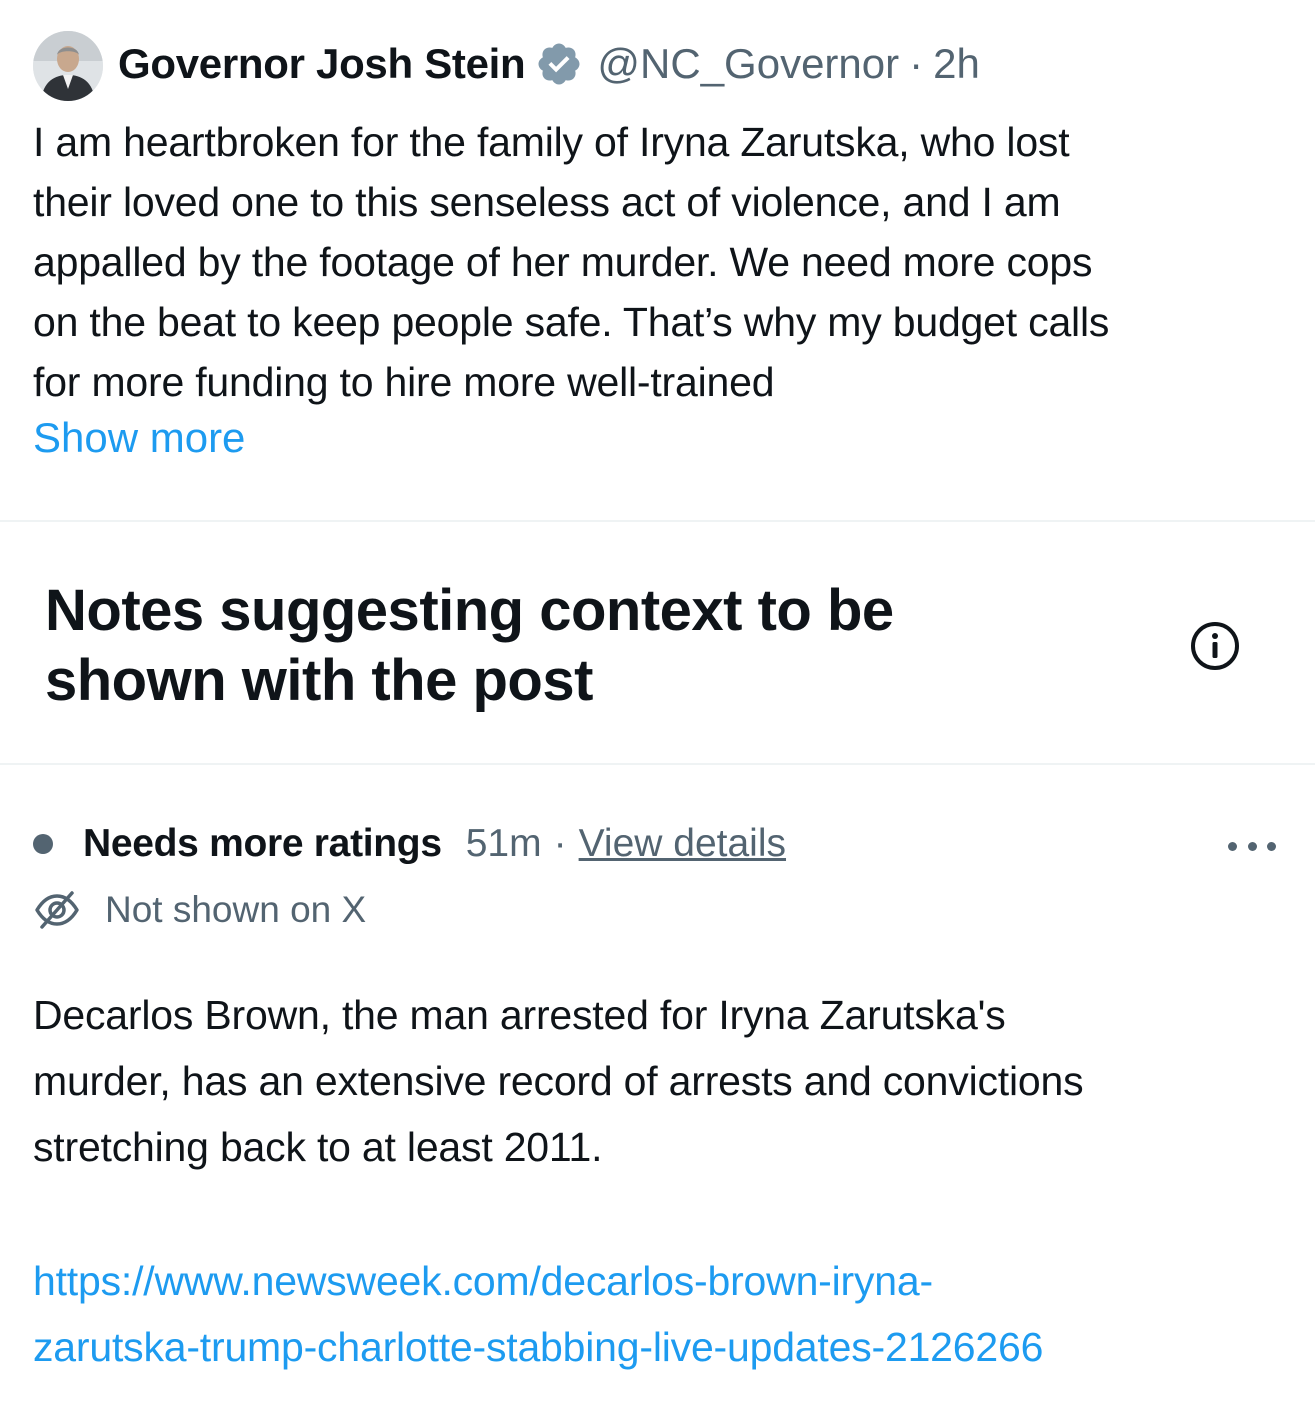 This screenshot has height=1425, width=1315. I want to click on more-options-icon, so click(1252, 846).